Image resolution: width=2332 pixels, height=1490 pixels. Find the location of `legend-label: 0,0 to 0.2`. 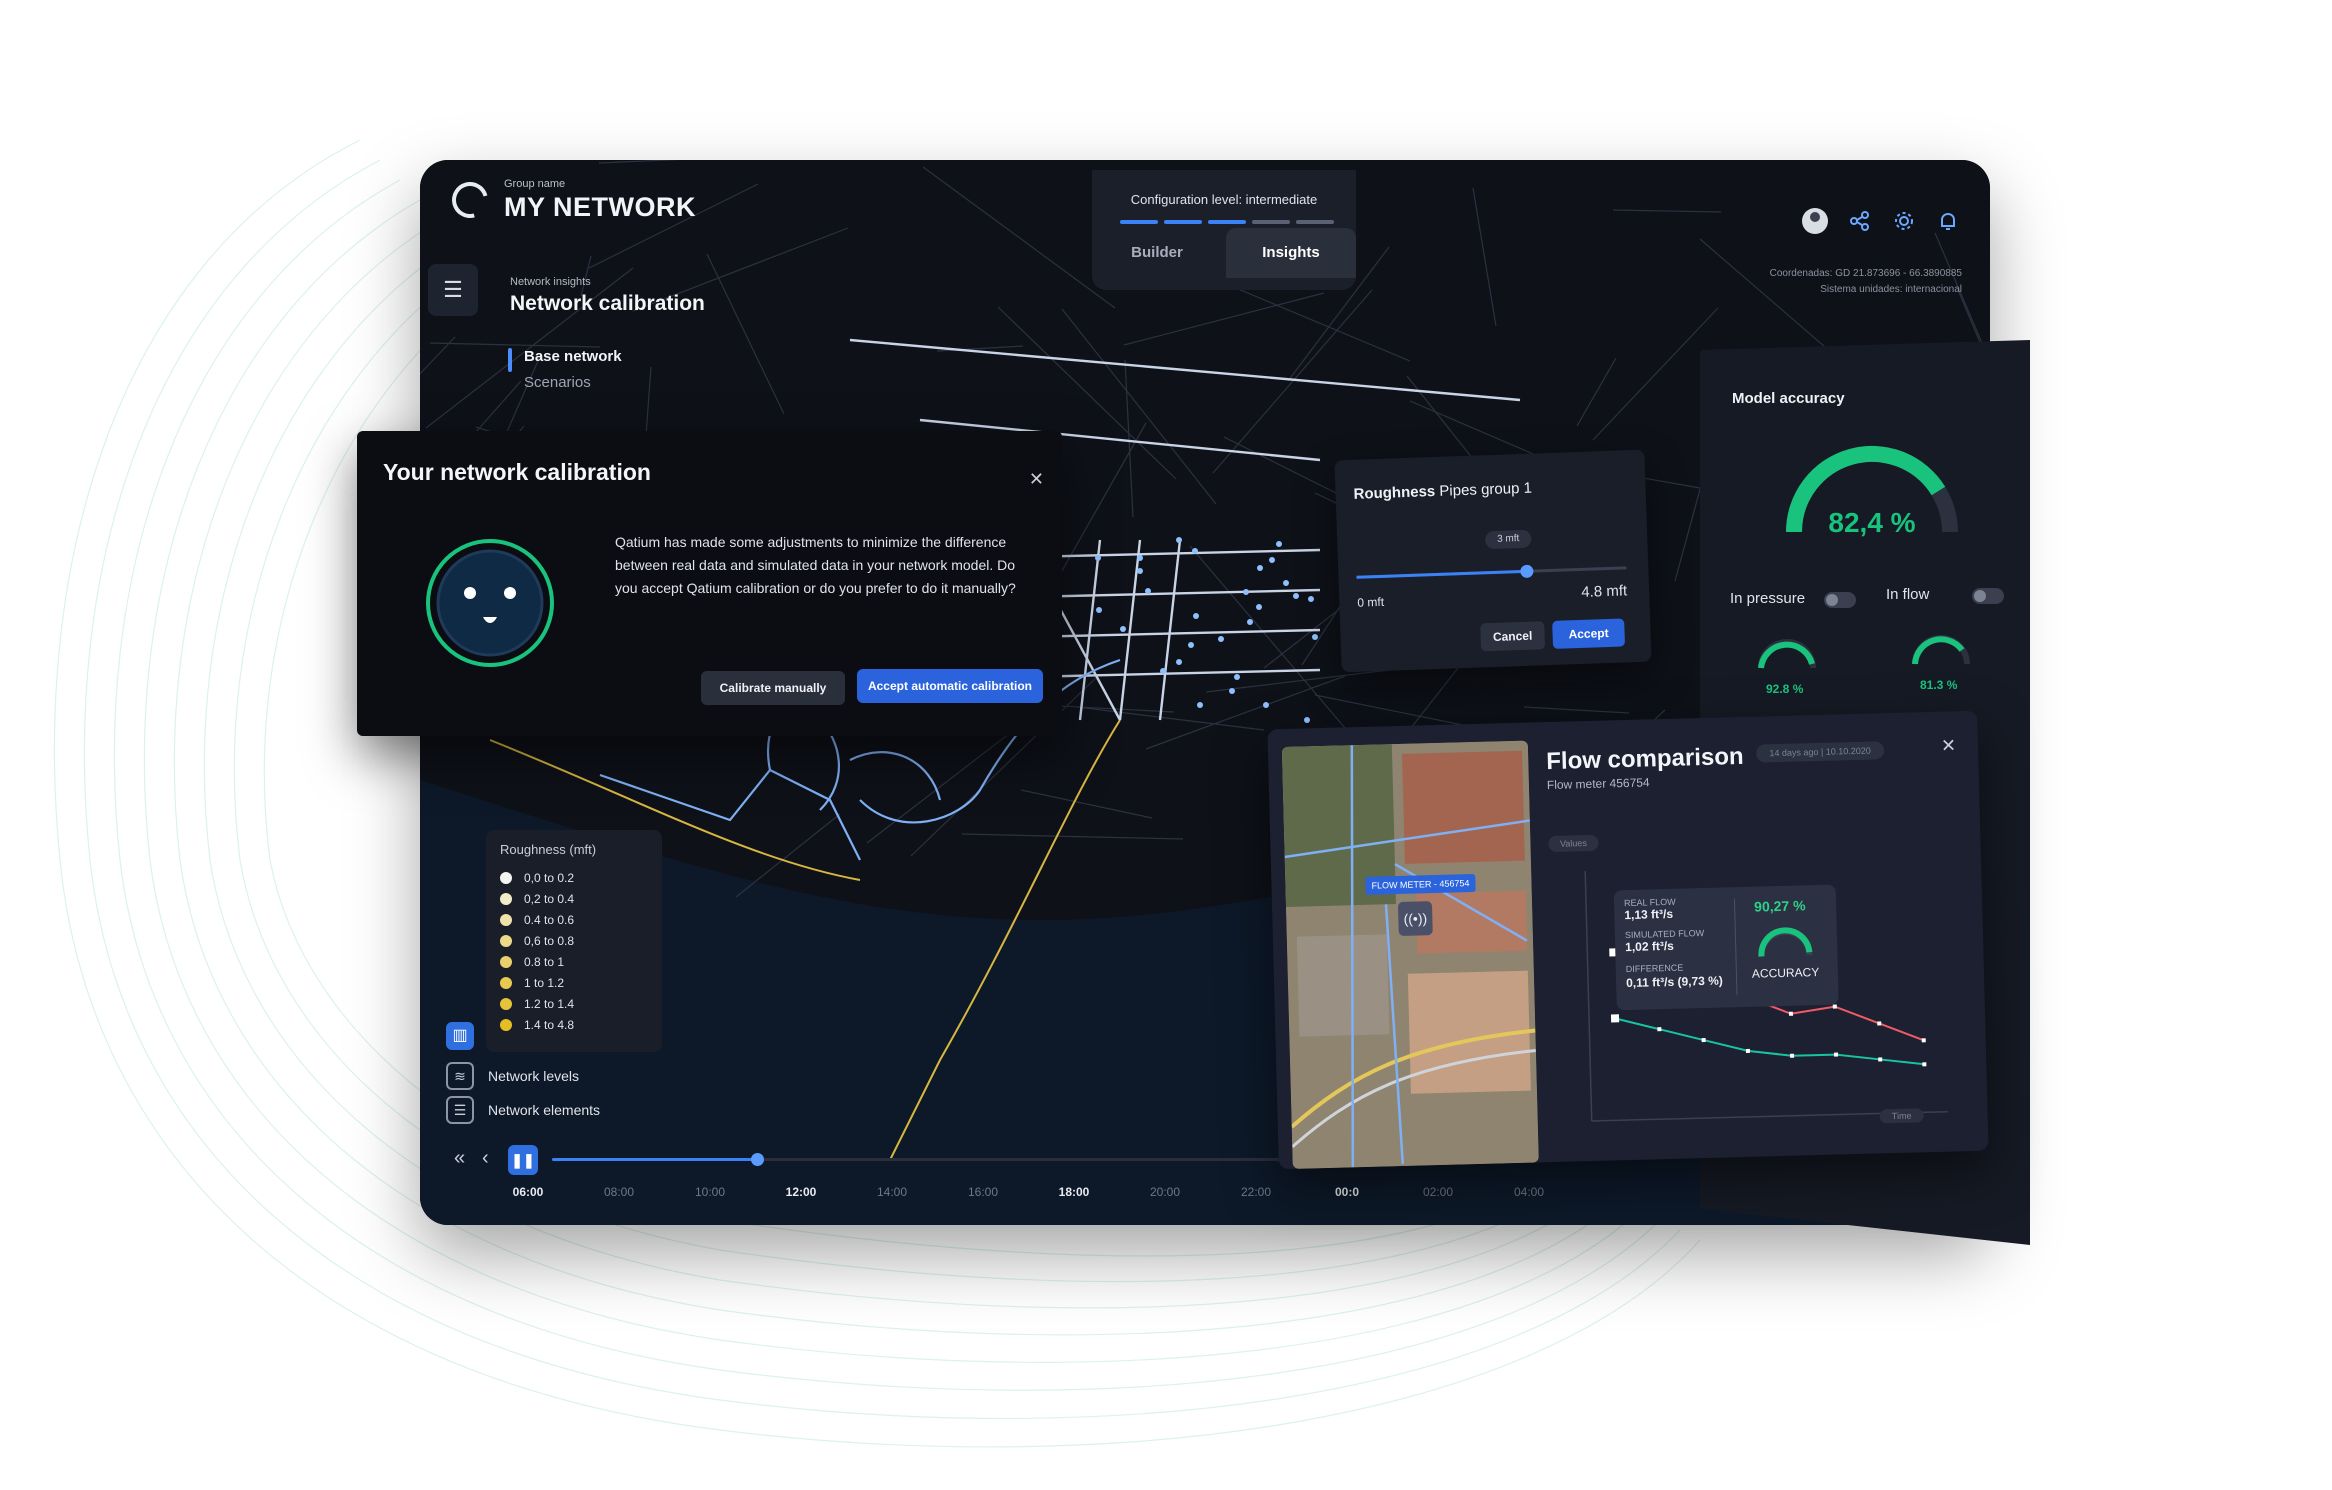

legend-label: 0,0 to 0.2 is located at coordinates (549, 877).